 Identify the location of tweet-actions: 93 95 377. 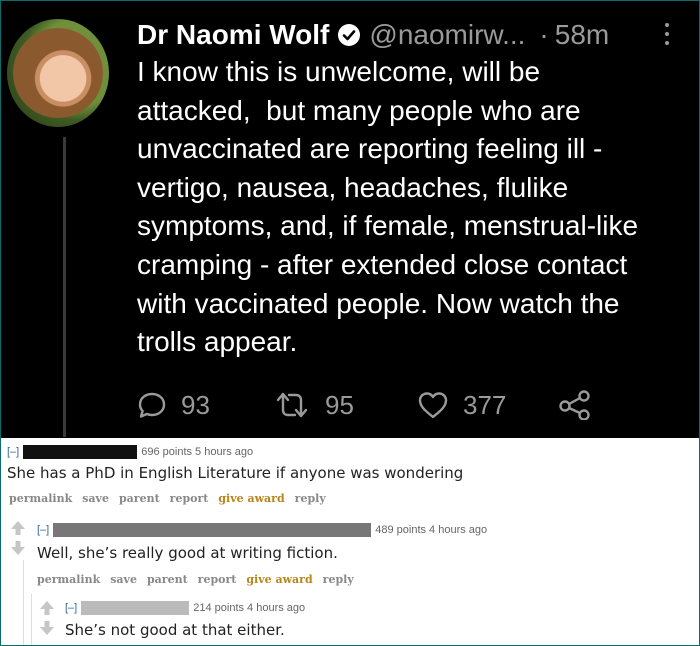
(367, 405).